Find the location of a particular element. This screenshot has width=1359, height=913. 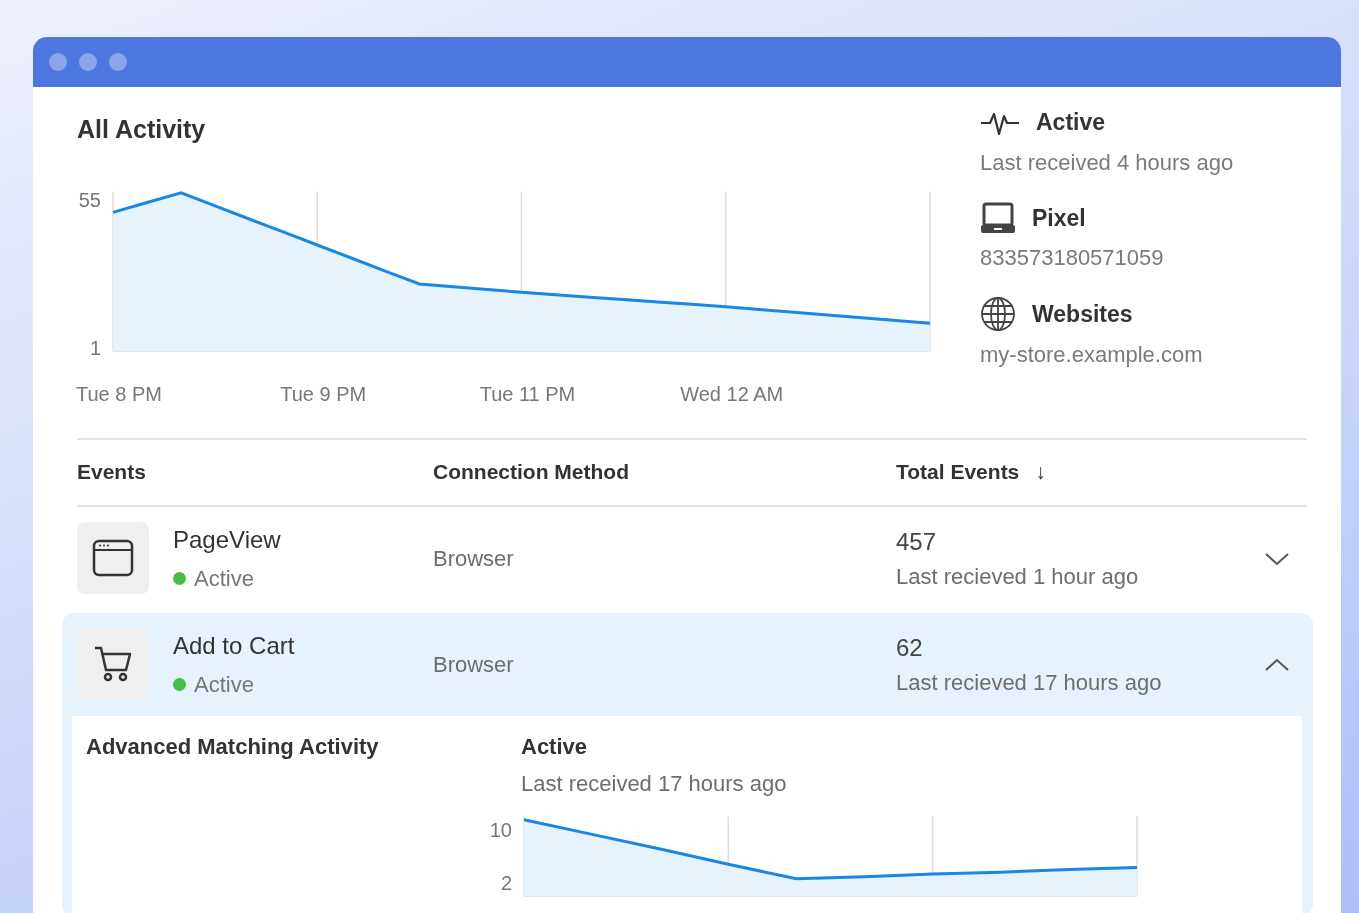

globe-icon is located at coordinates (998, 314).